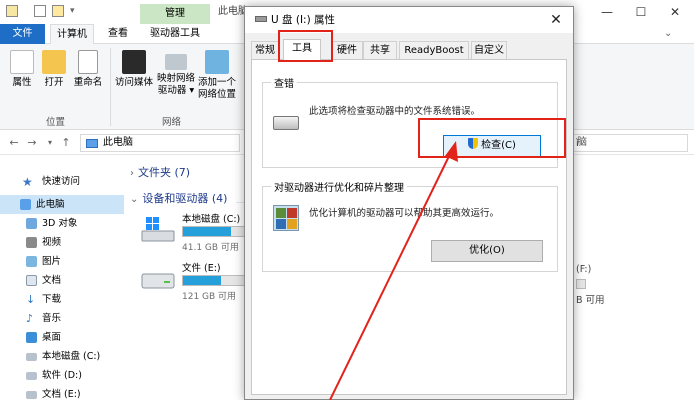 The image size is (694, 400). I want to click on windows-drive-icon, so click(158, 229).